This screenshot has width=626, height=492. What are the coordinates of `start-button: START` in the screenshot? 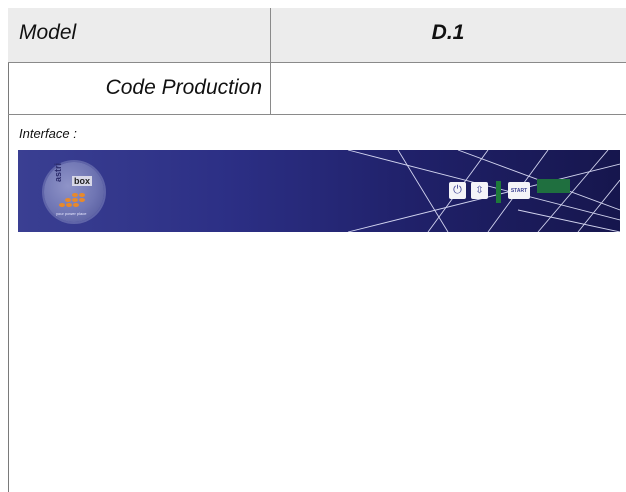 It's located at (519, 190).